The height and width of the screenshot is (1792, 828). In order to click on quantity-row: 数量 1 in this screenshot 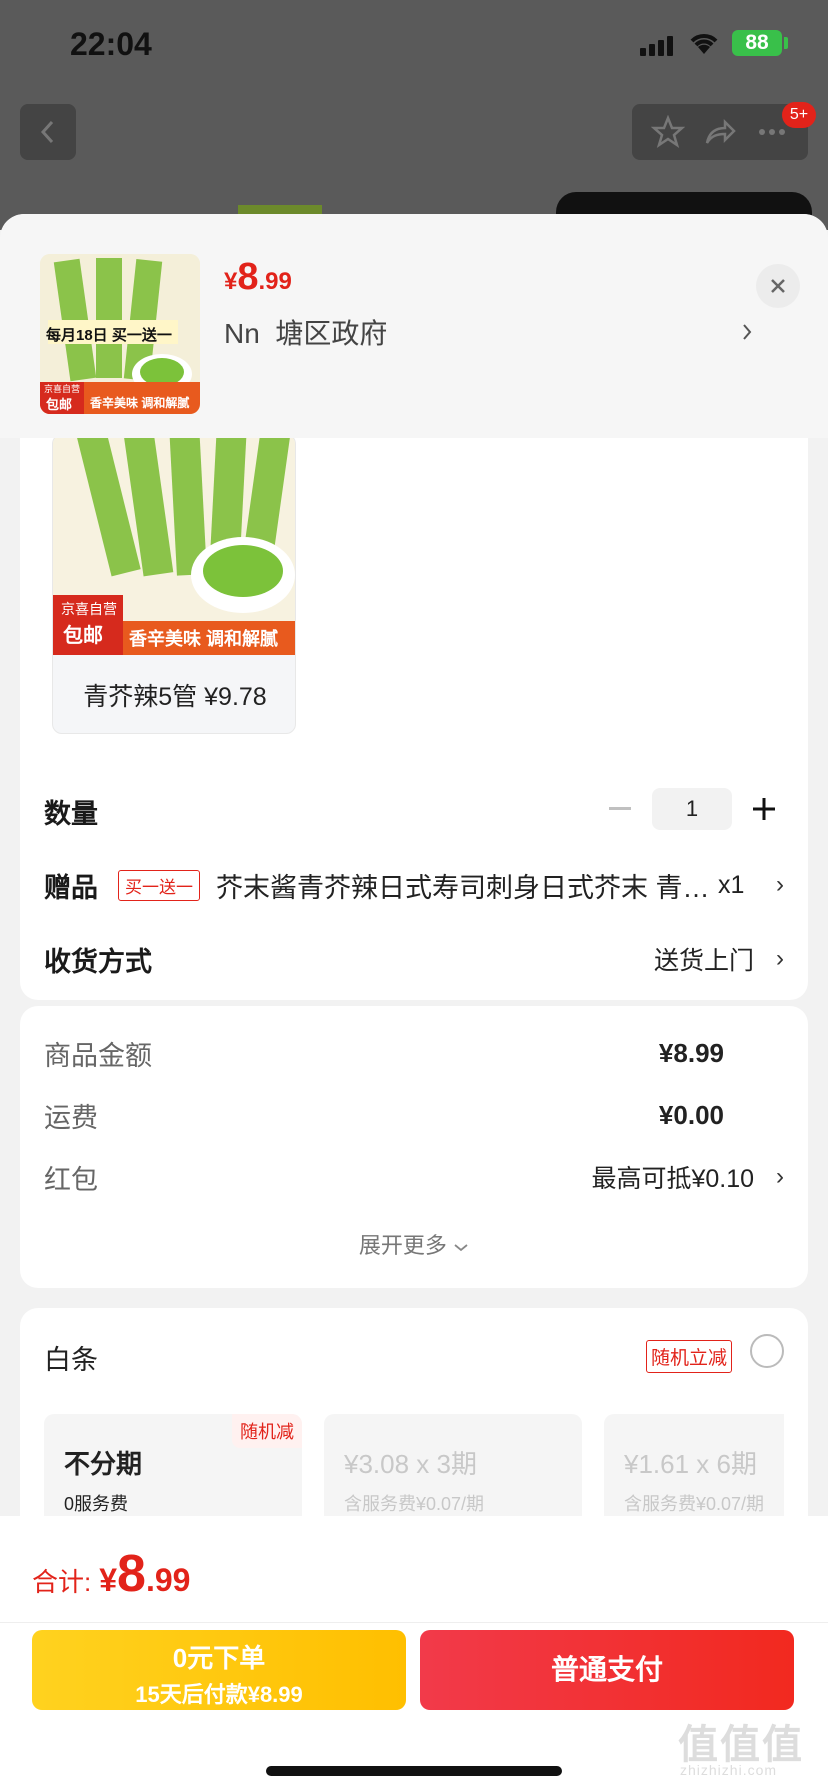, I will do `click(414, 811)`.